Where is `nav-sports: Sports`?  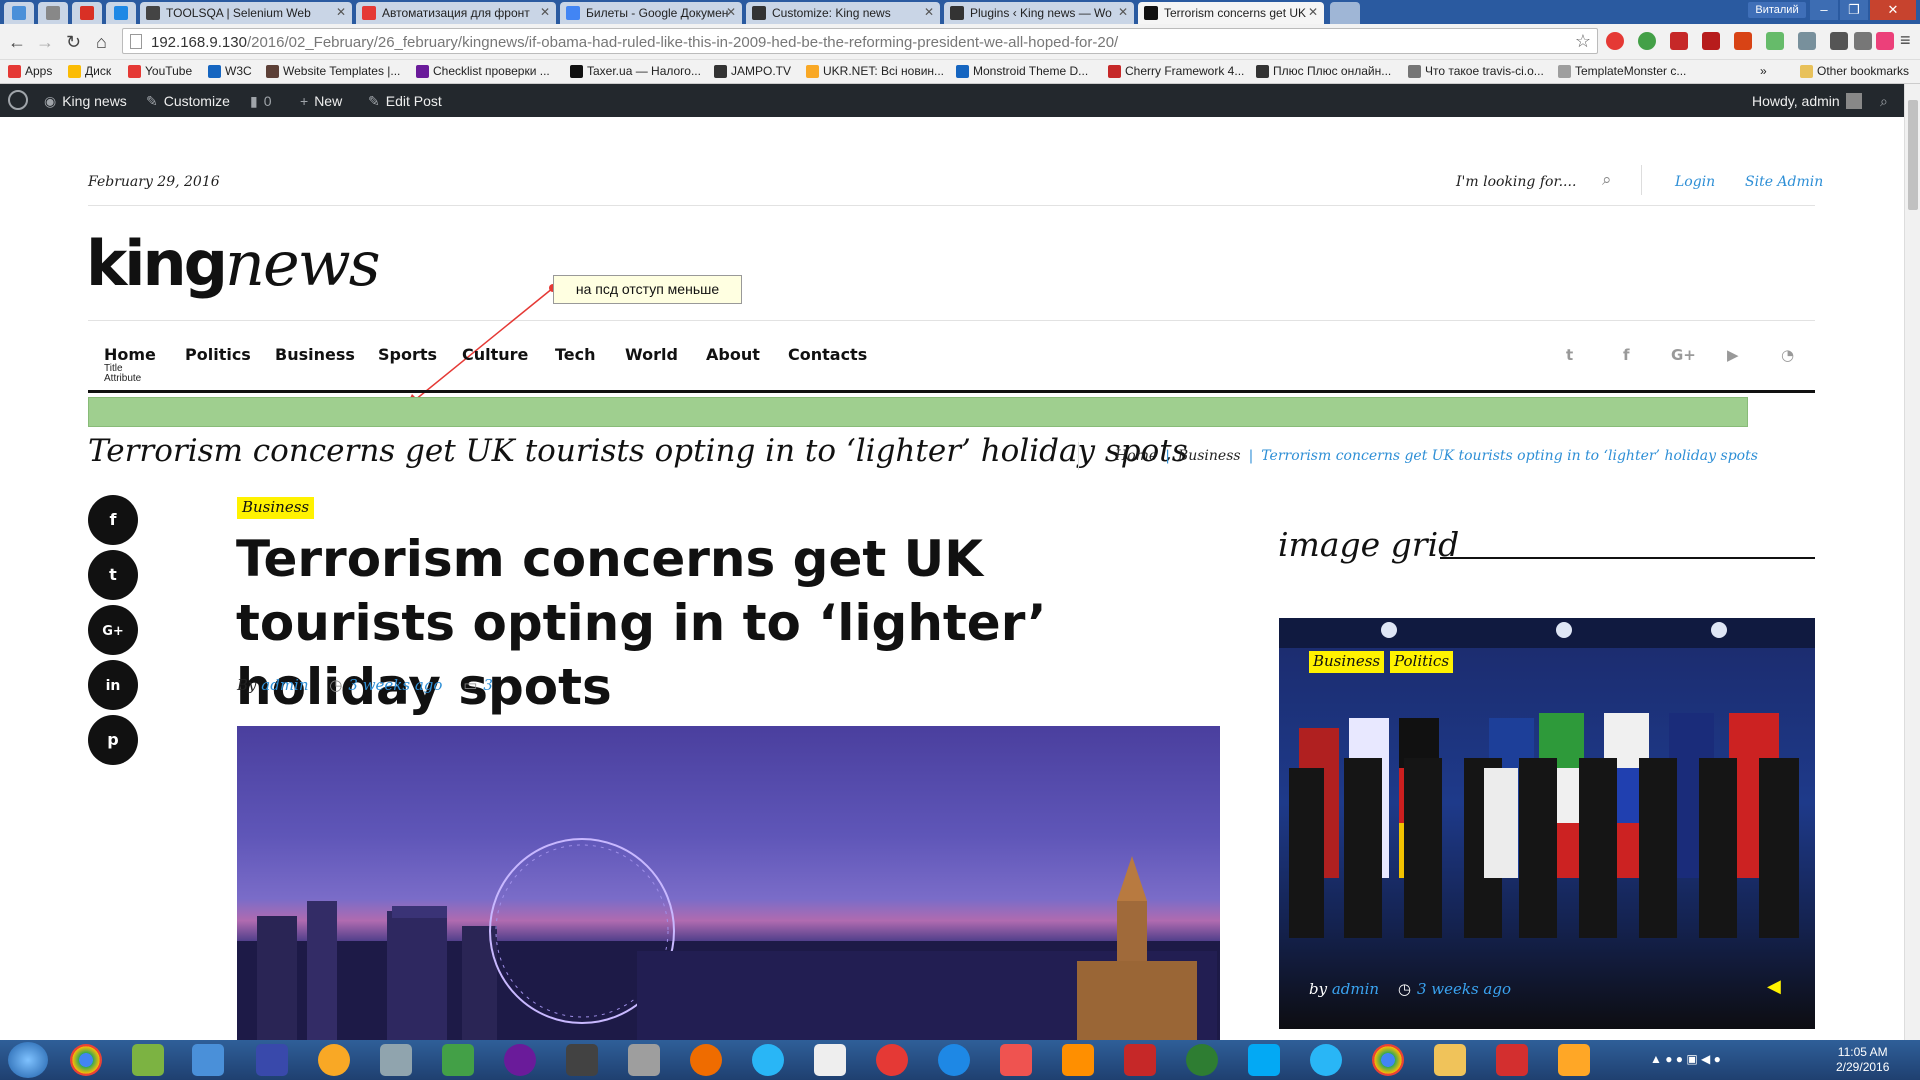
nav-sports: Sports is located at coordinates (407, 354).